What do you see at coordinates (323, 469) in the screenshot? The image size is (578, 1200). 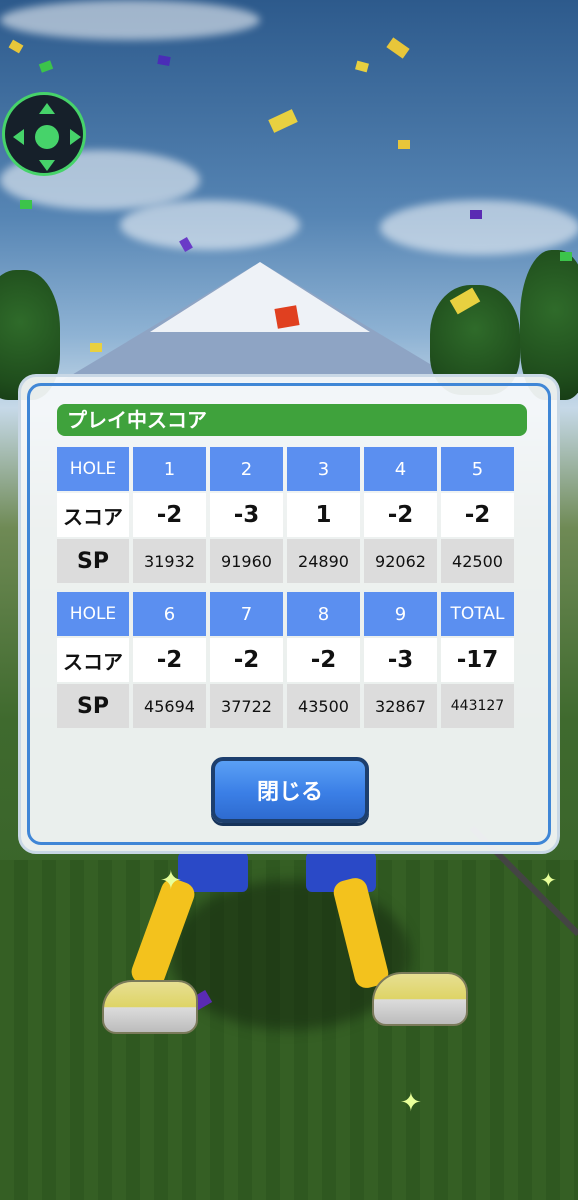 I see `hole-number: 3` at bounding box center [323, 469].